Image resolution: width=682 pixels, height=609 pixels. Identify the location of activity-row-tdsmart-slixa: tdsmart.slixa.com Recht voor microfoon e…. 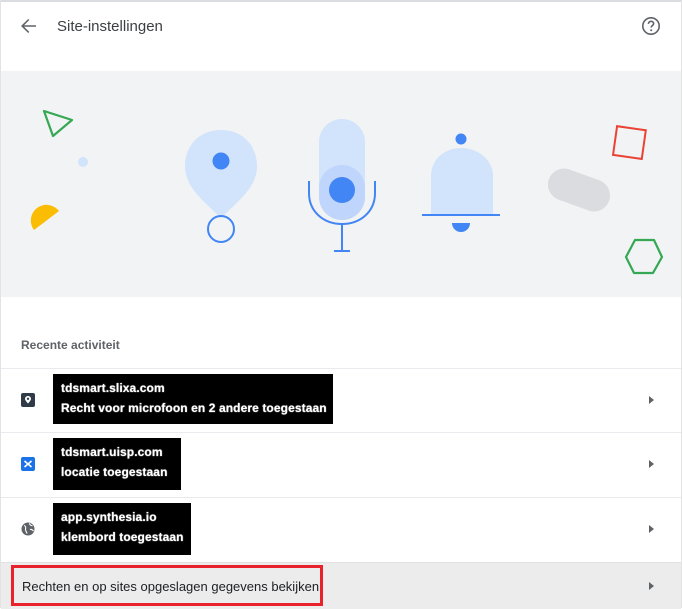
(341, 400).